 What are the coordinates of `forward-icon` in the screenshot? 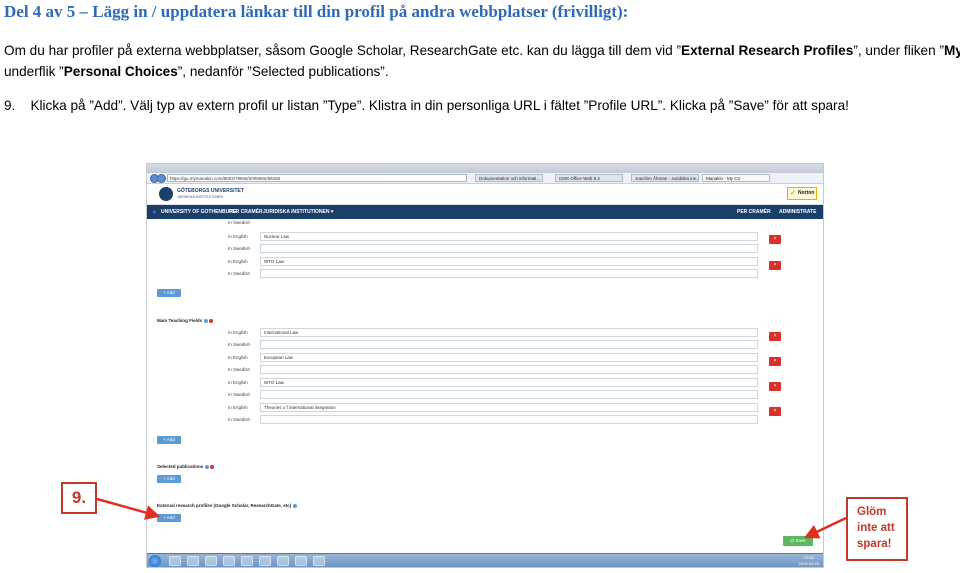 It's located at (161, 178).